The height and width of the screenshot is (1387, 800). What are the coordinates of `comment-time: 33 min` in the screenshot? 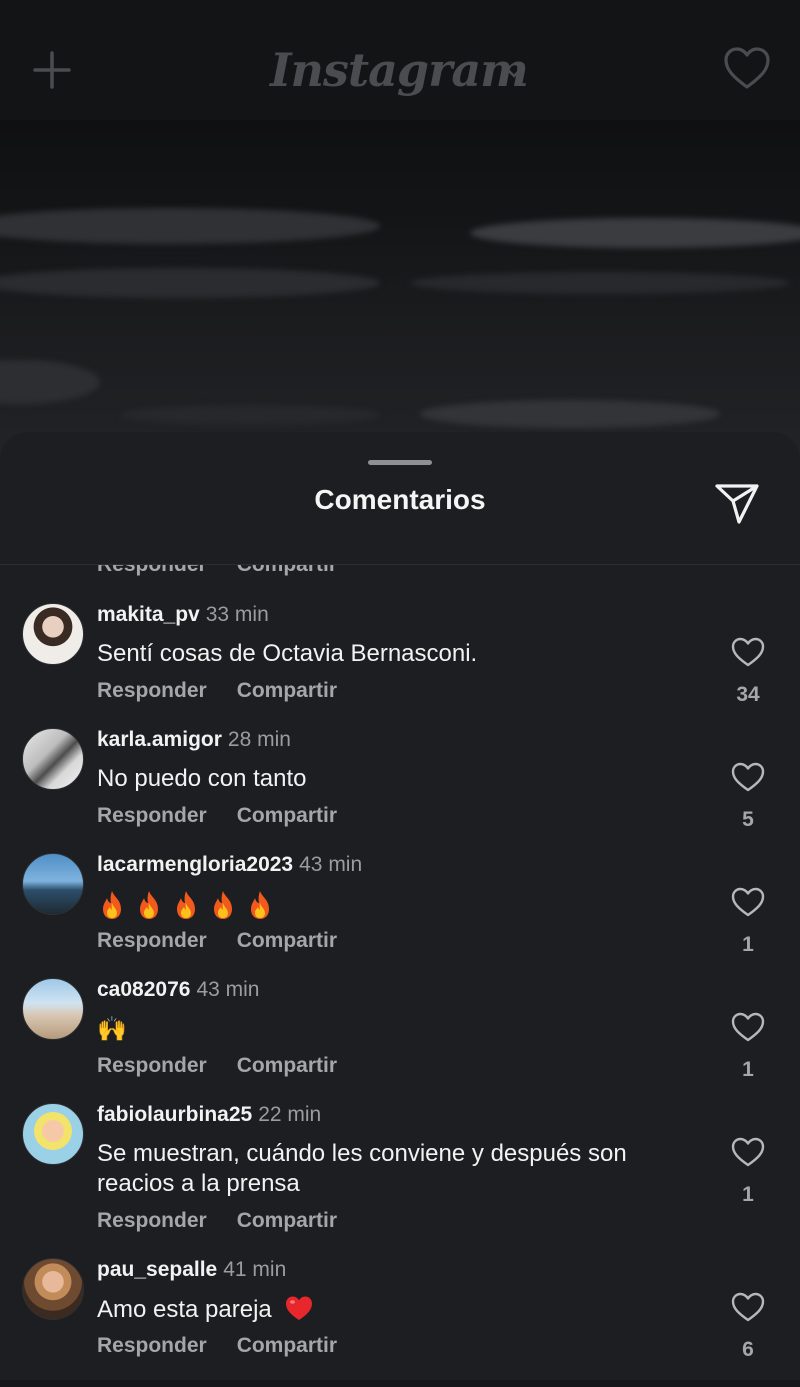 It's located at (237, 614).